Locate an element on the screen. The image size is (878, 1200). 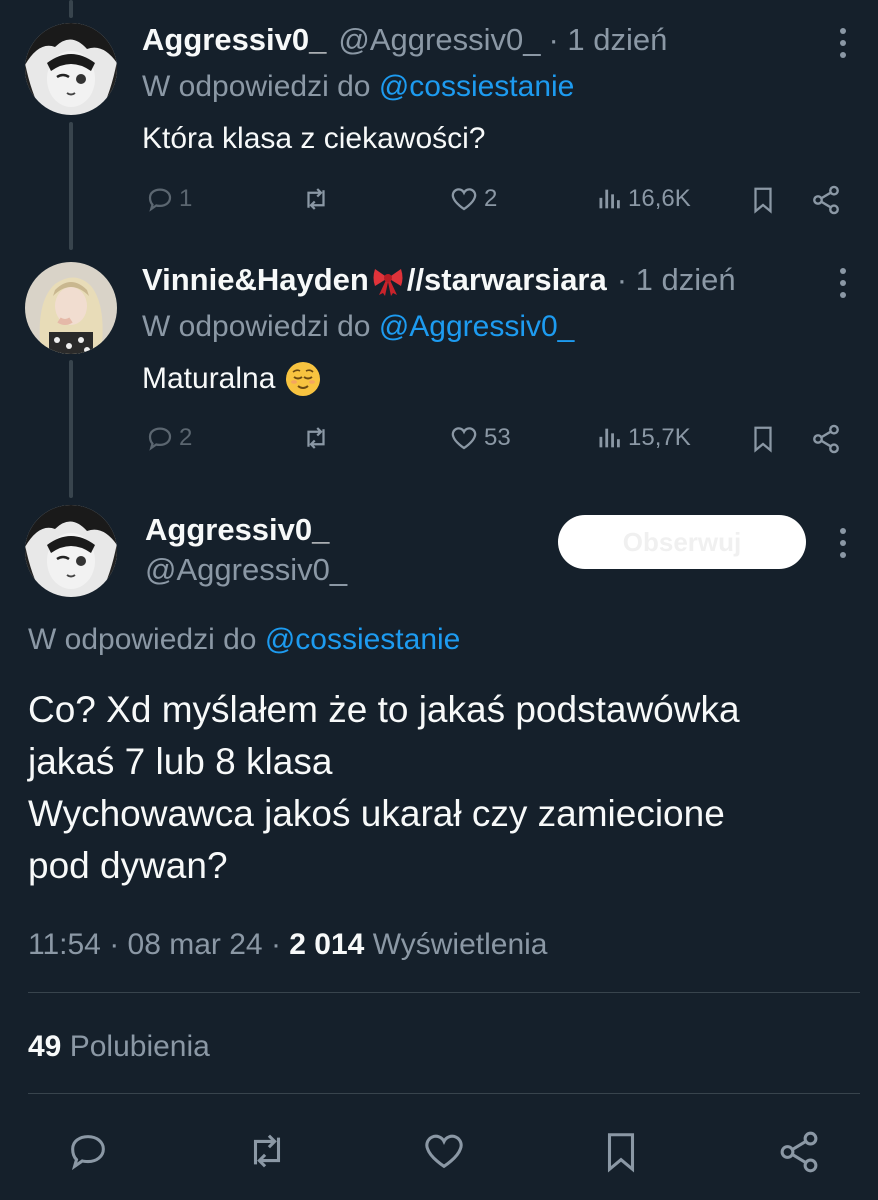
display-name: Vinnie&Hayden is located at coordinates (255, 280).